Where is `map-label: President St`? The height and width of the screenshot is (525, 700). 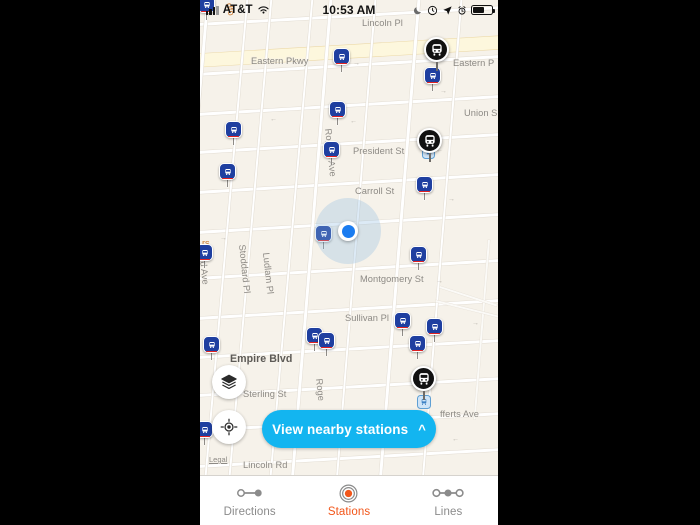
map-label: President St is located at coordinates (379, 151).